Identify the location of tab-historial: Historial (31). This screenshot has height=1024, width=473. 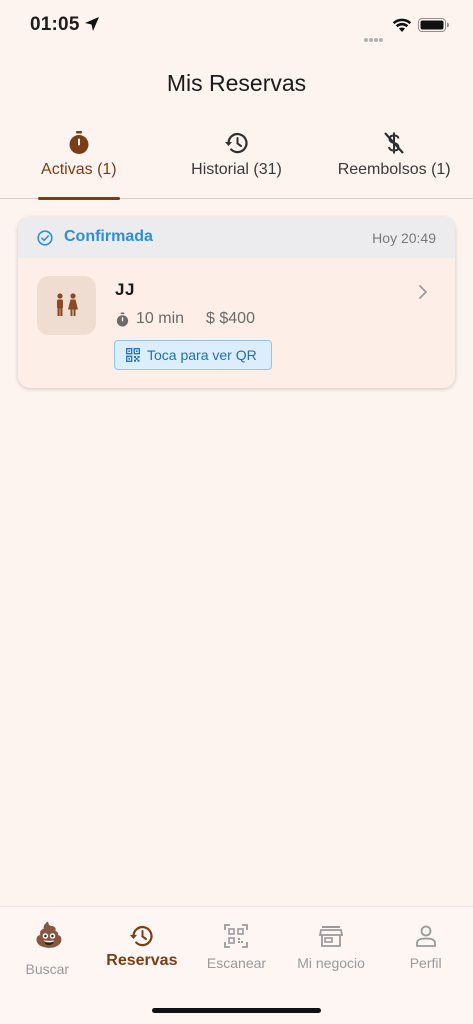
(237, 162).